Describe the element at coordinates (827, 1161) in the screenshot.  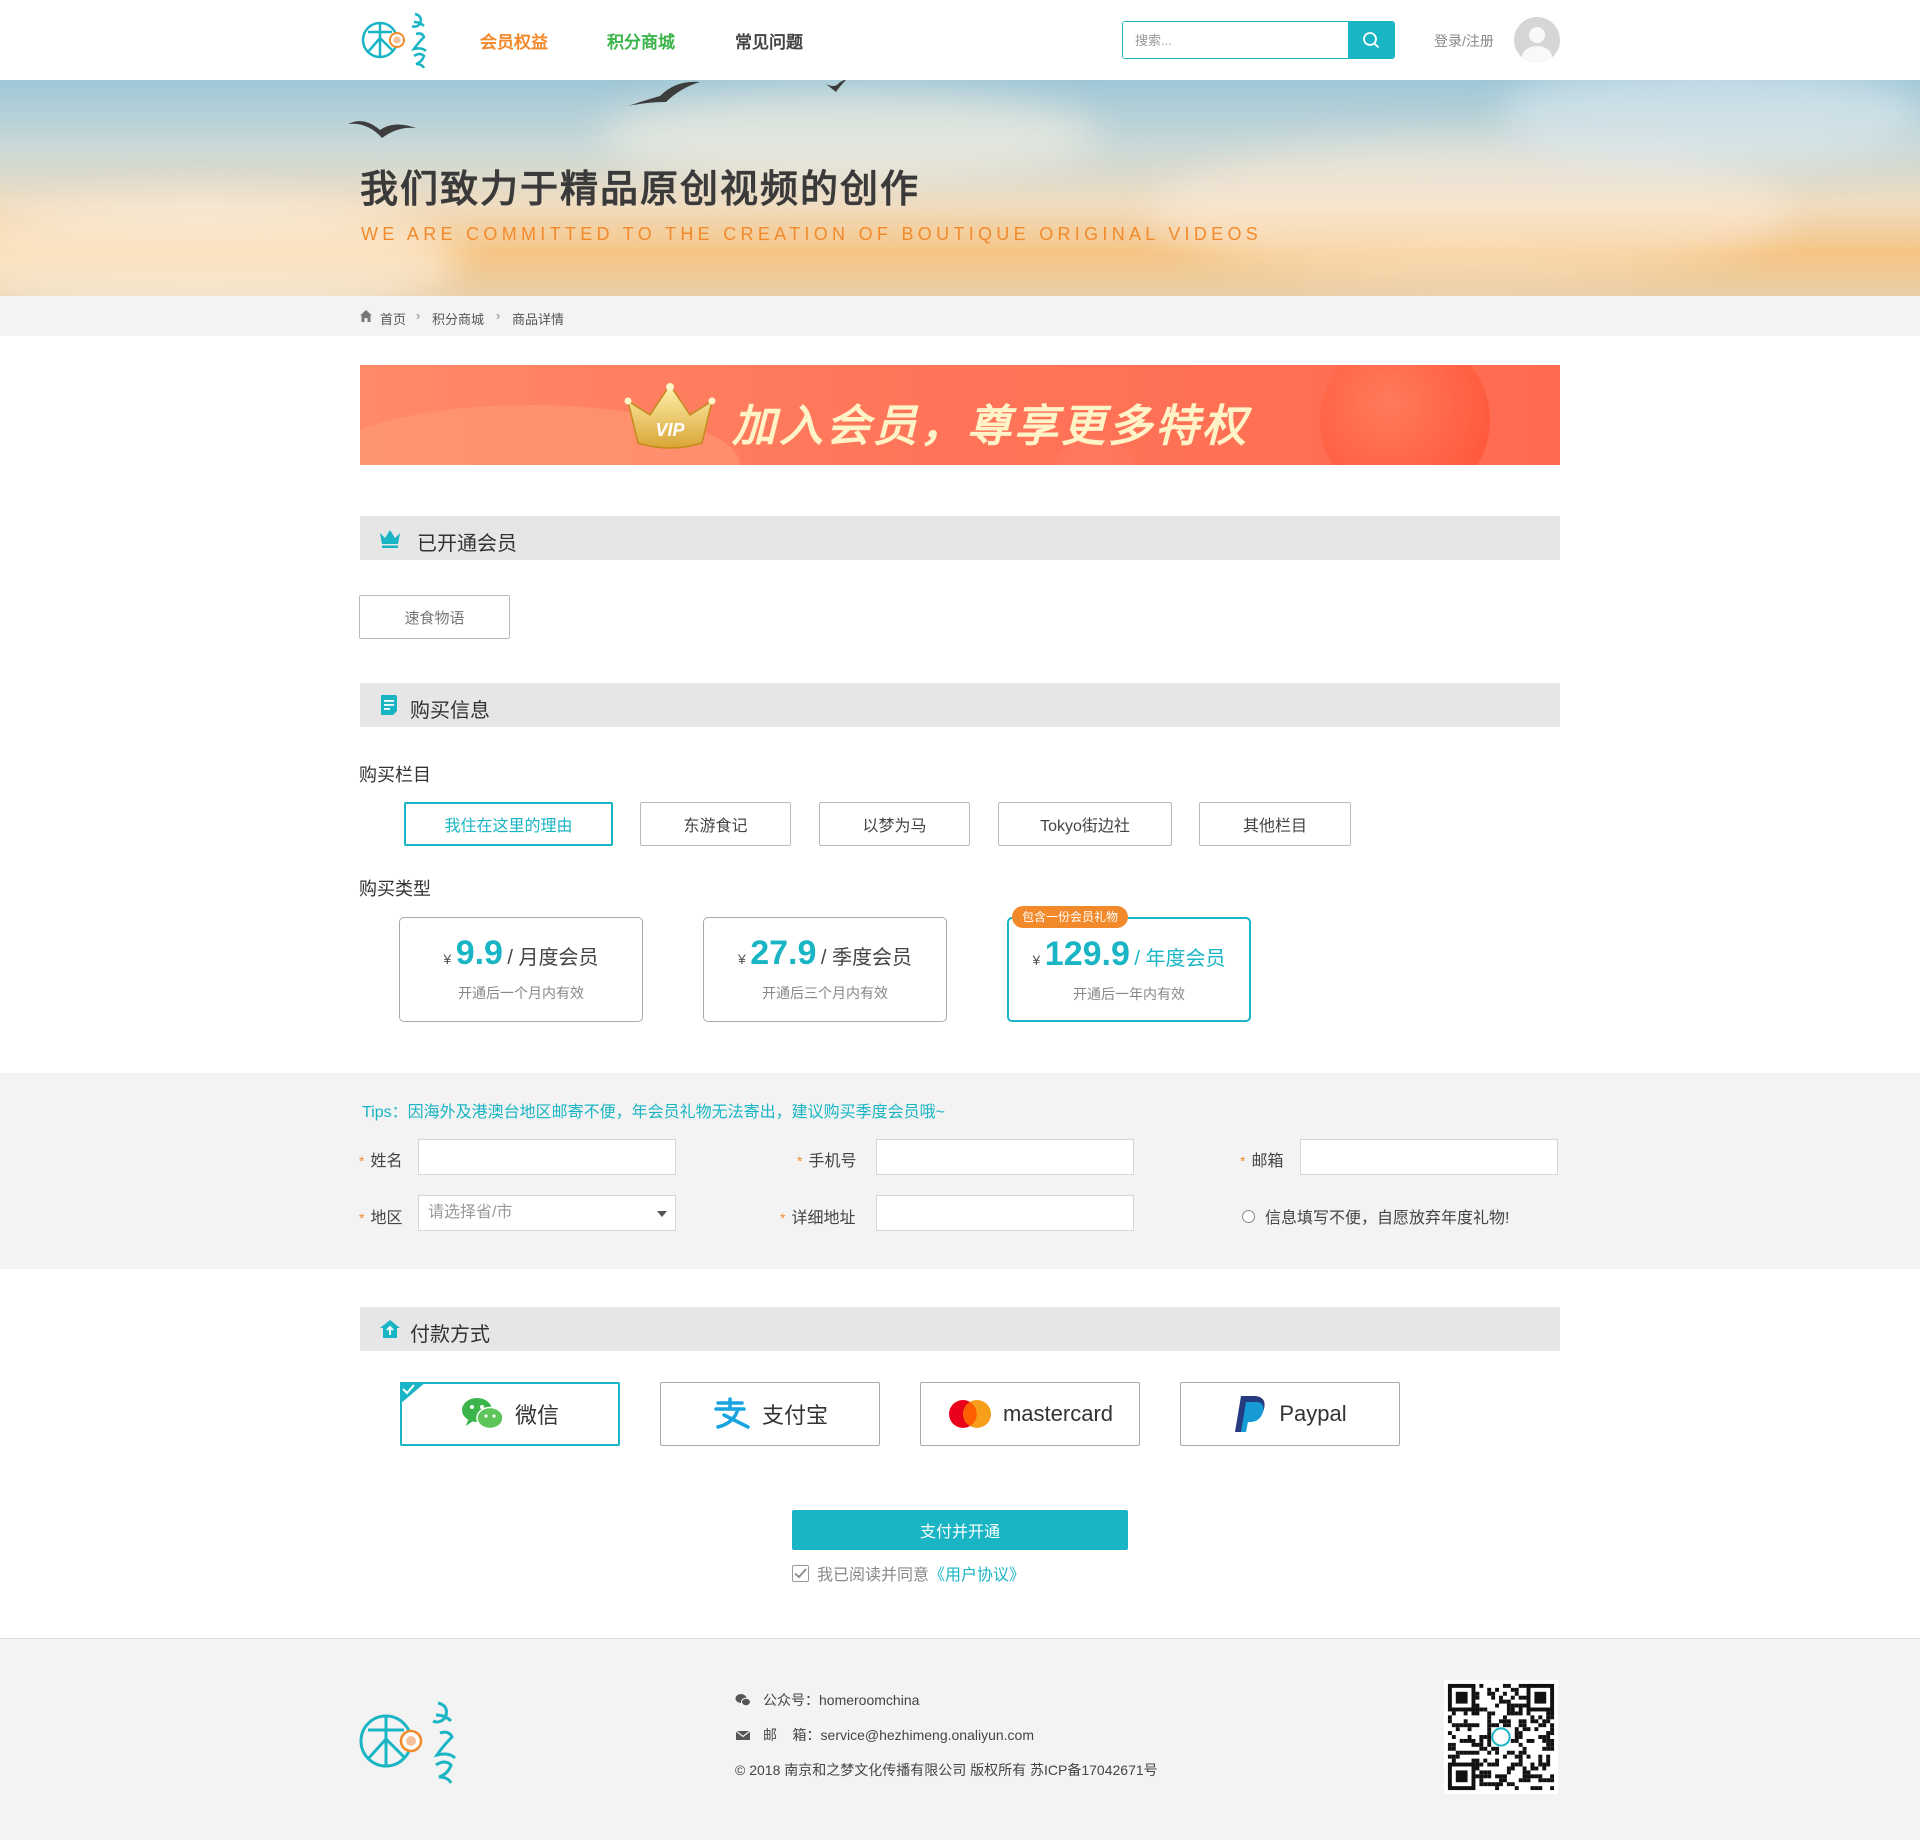
I see `phone-label: * 手机号` at that location.